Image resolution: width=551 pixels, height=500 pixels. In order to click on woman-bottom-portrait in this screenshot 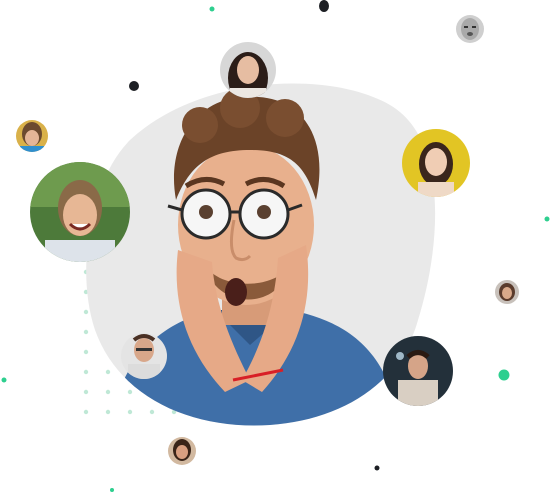, I will do `click(182, 451)`.